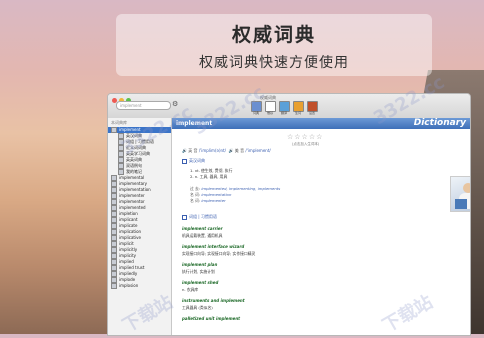 This screenshot has width=484, height=338. I want to click on sidebar-item-label: implicity, so click(128, 255).